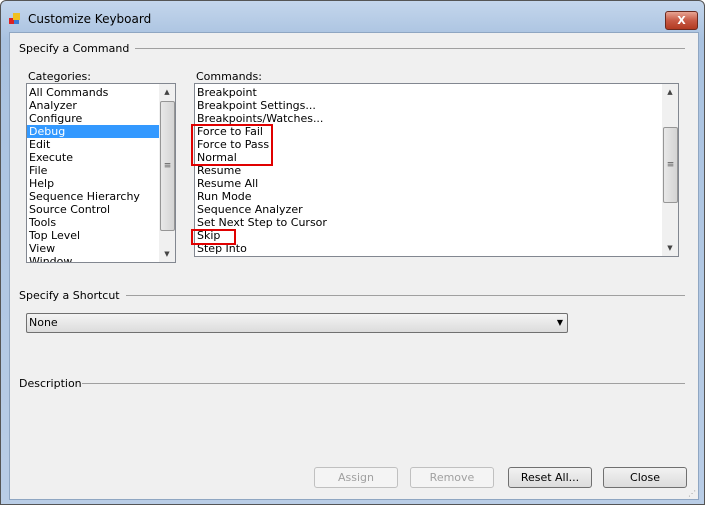 This screenshot has width=705, height=507. Describe the element at coordinates (645, 477) in the screenshot. I see `close-button: Close` at that location.